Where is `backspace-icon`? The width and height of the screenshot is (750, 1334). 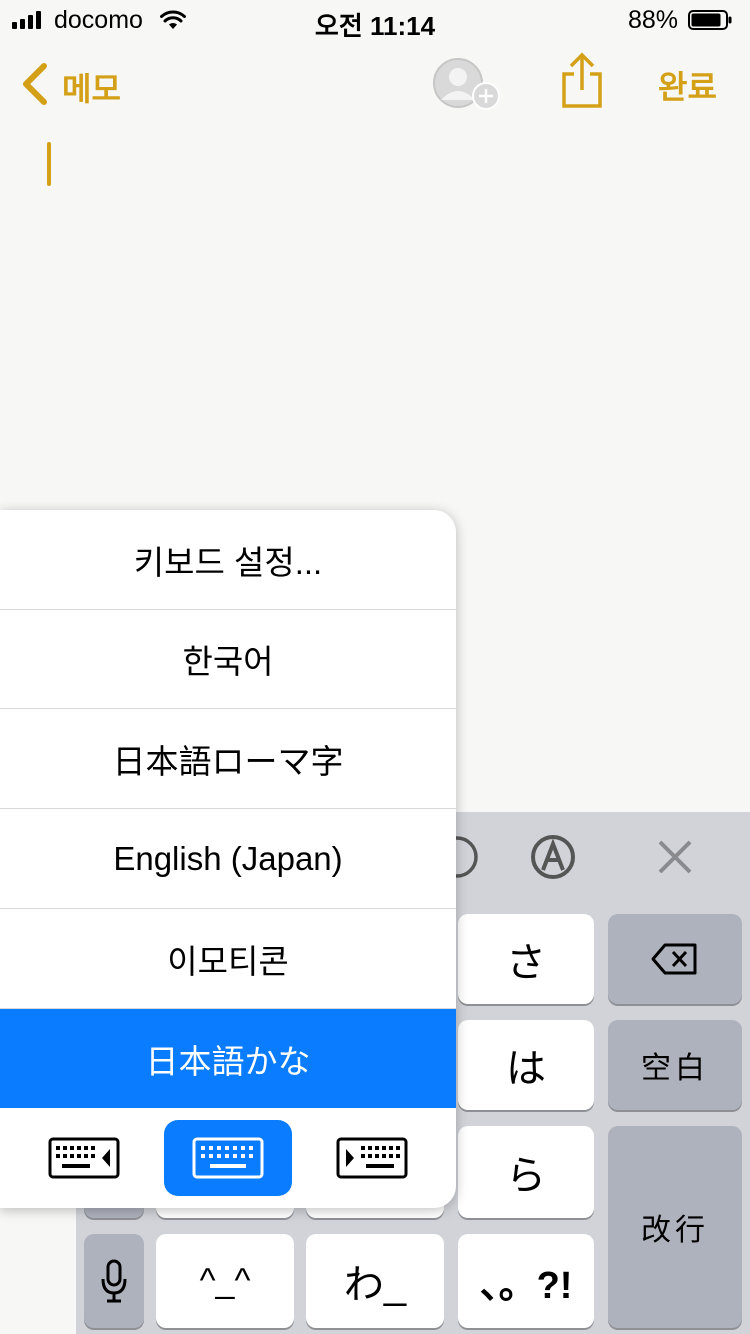
backspace-icon is located at coordinates (674, 959).